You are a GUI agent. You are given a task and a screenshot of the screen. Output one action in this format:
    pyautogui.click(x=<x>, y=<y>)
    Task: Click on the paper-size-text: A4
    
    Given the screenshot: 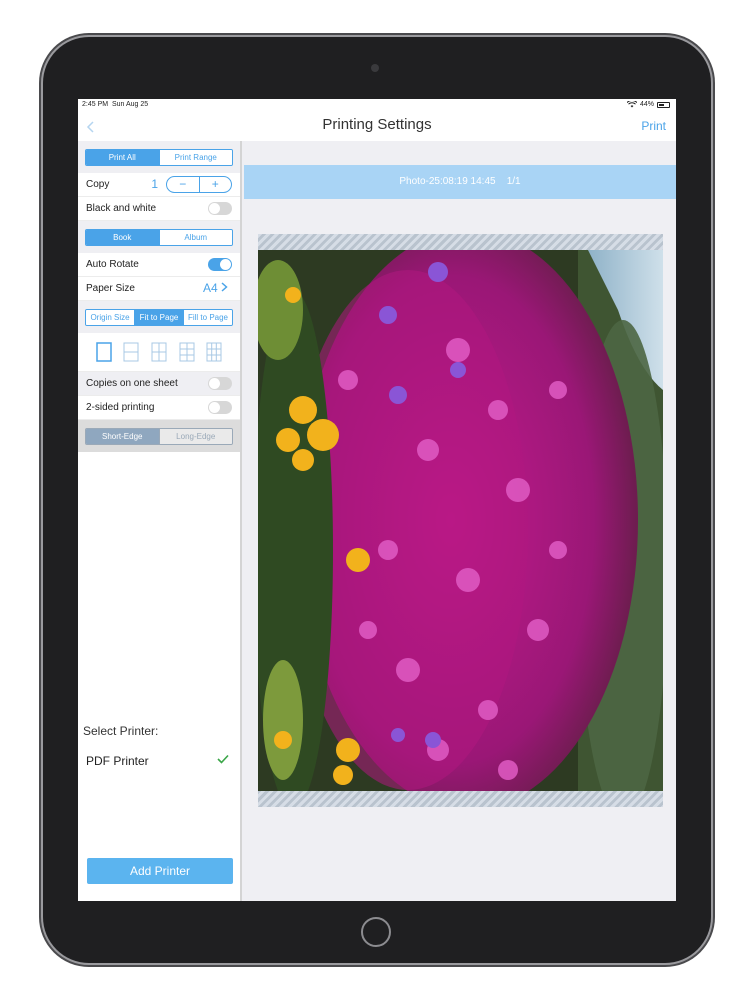 What is the action you would take?
    pyautogui.click(x=210, y=288)
    